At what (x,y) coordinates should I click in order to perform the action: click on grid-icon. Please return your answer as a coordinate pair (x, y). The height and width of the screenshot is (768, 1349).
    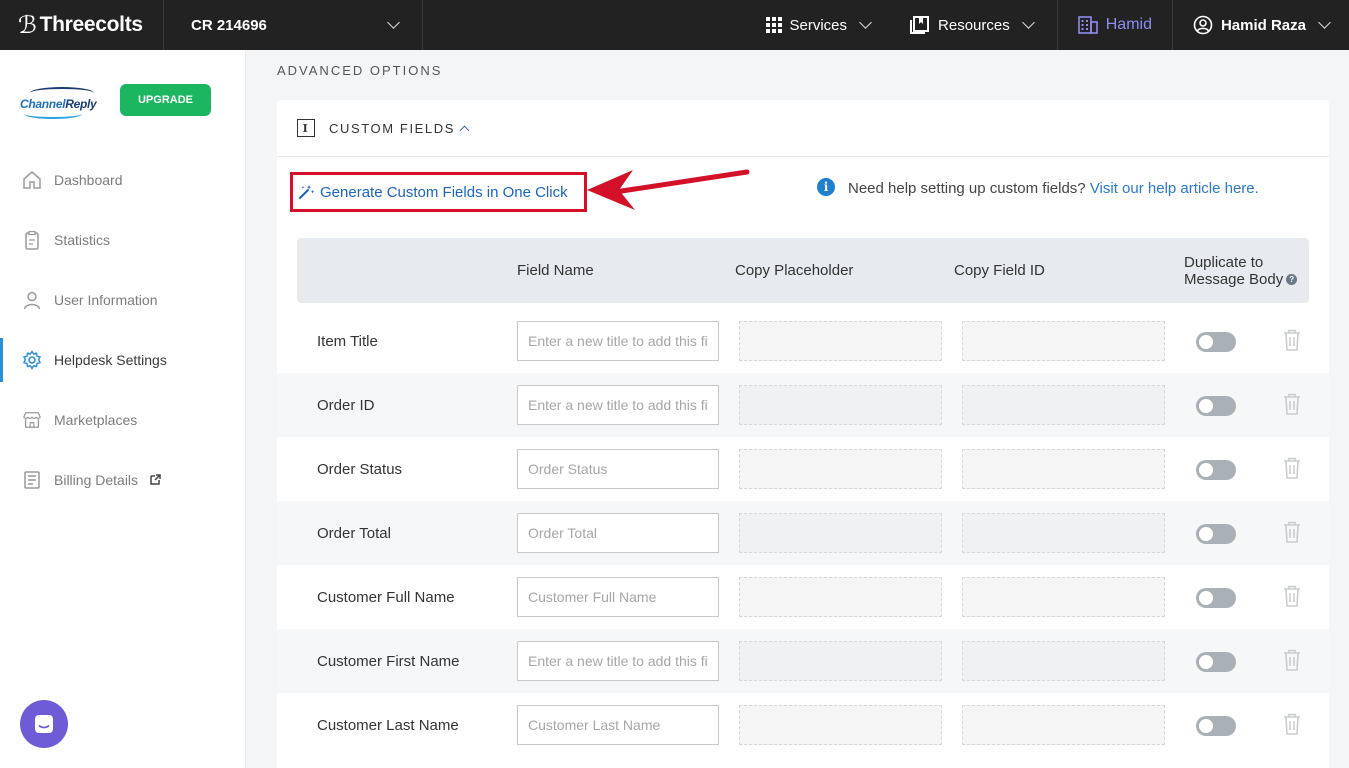
    Looking at the image, I should click on (773, 25).